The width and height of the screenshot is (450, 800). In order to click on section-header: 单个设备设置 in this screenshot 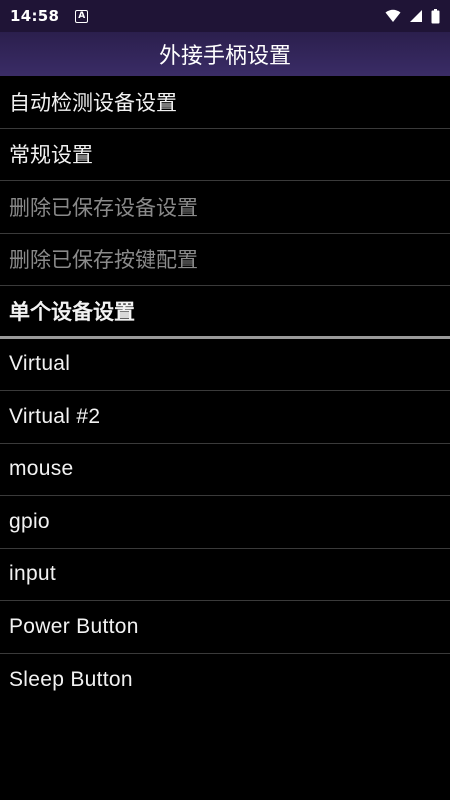, I will do `click(225, 312)`.